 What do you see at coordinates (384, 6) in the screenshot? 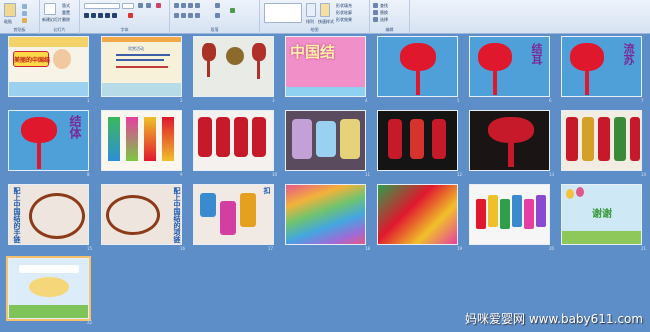
I see `find-button: 查找` at bounding box center [384, 6].